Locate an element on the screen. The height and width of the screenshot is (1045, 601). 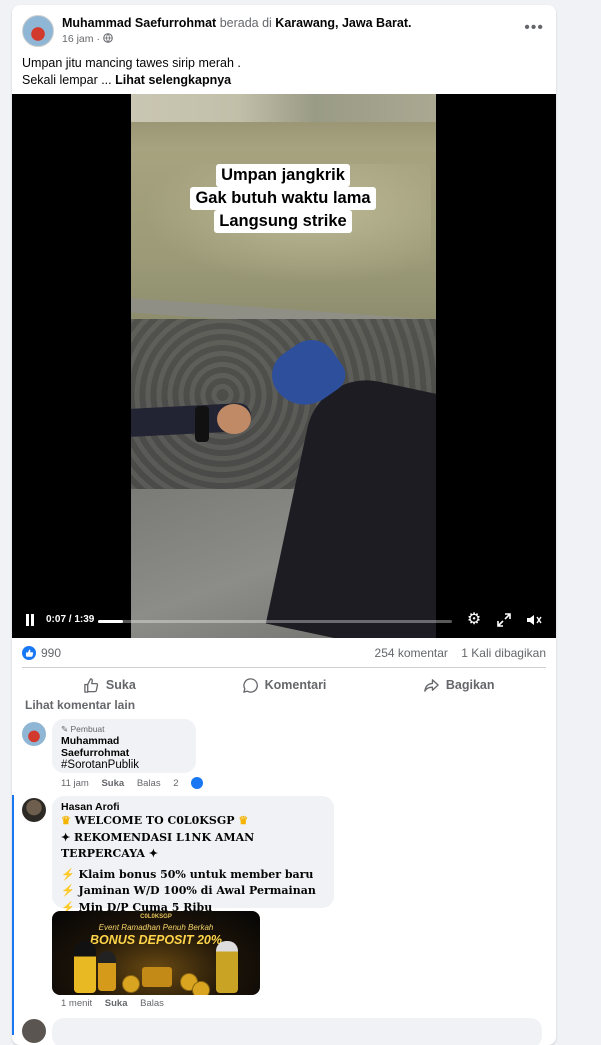
comment-time: 1 menit is located at coordinates (76, 1003).